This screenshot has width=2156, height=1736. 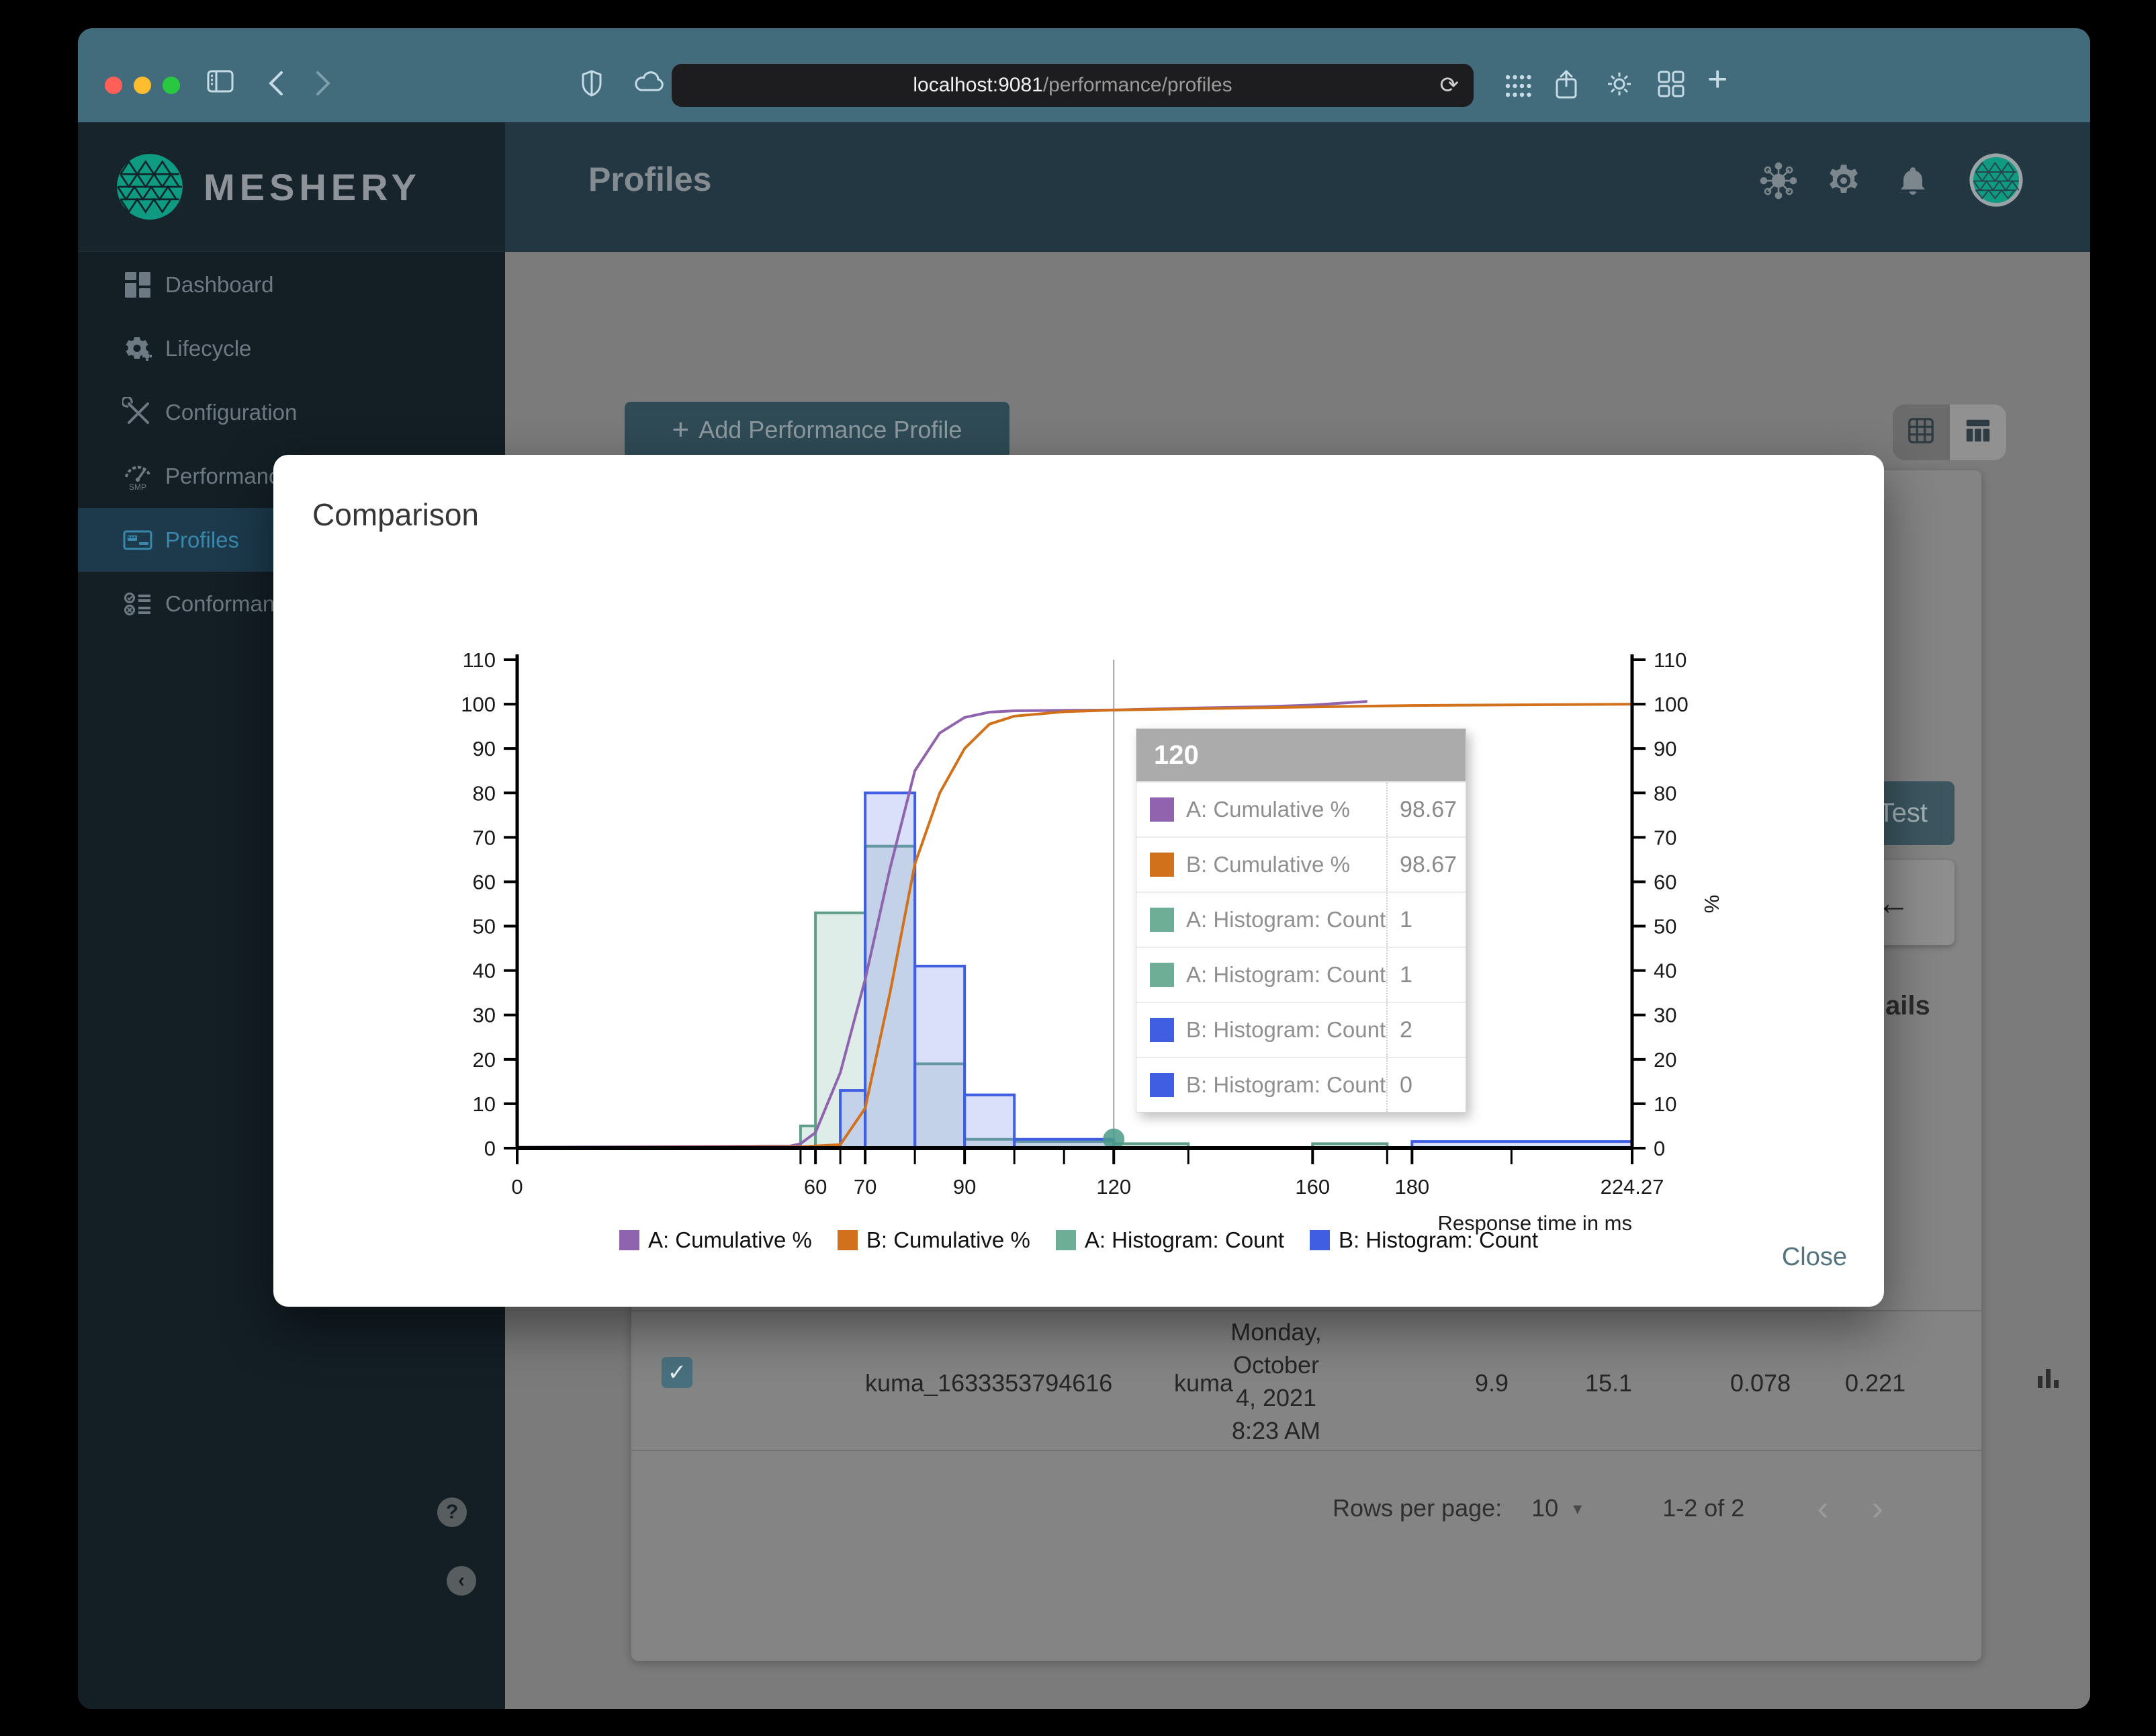 I want to click on rows-per-page-select: 10, so click(x=1544, y=1508).